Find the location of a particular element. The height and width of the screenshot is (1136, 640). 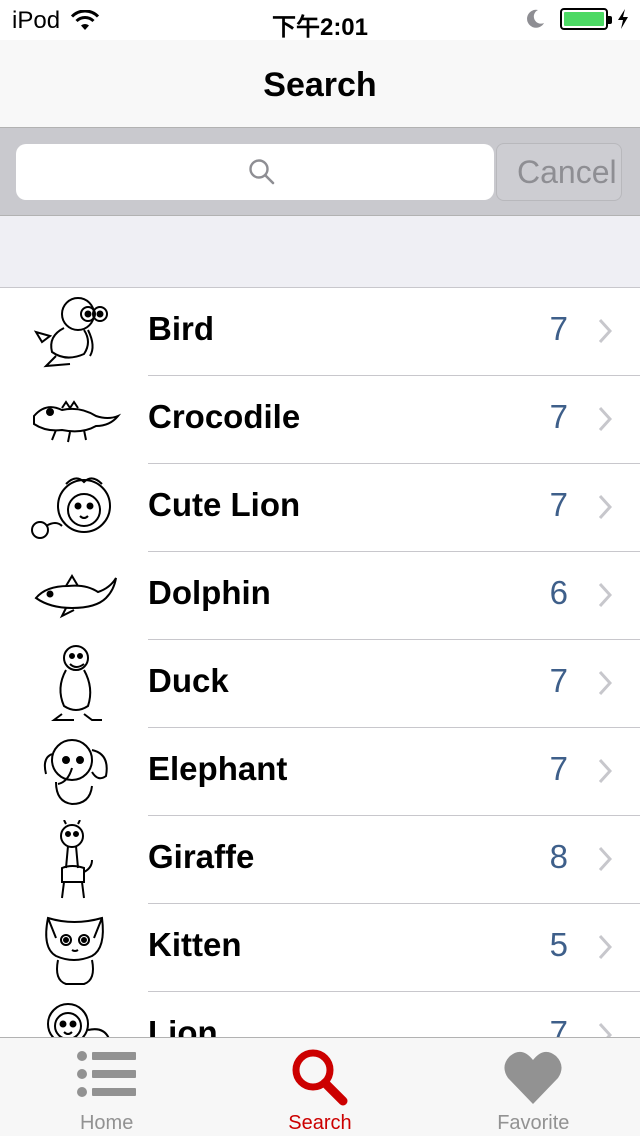

battery-icon is located at coordinates (586, 19).